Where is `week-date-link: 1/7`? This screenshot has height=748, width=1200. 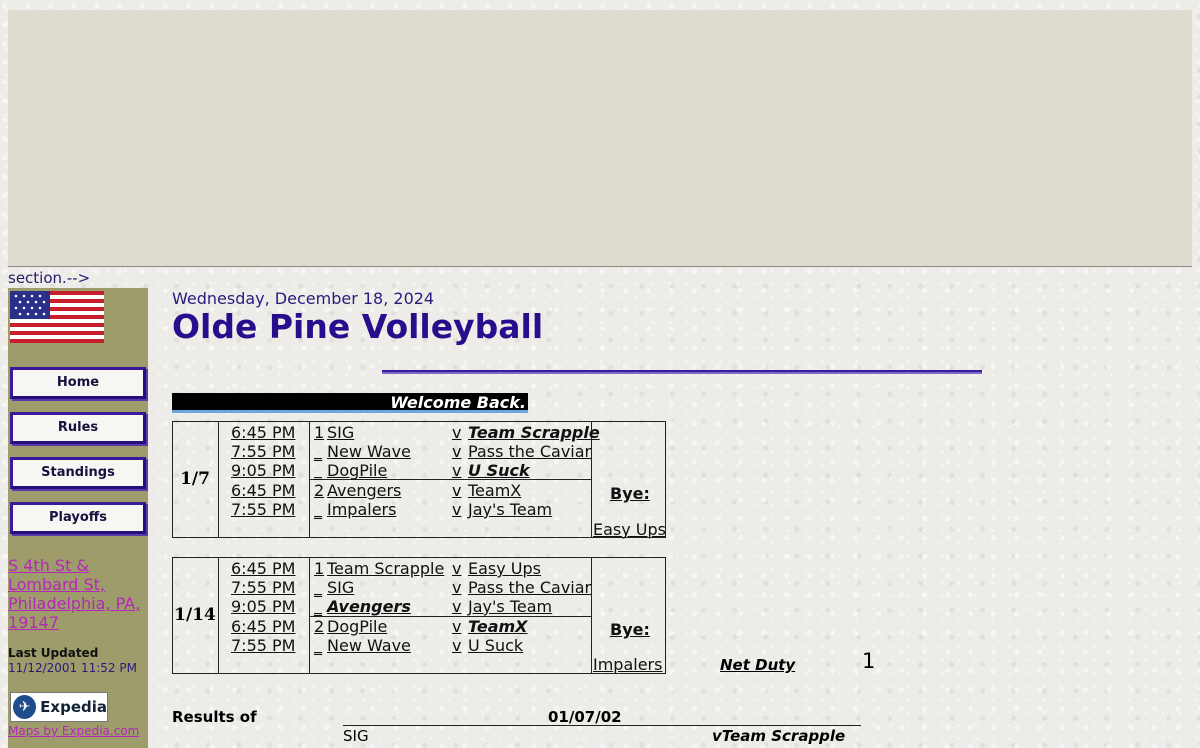
week-date-link: 1/7 is located at coordinates (195, 479).